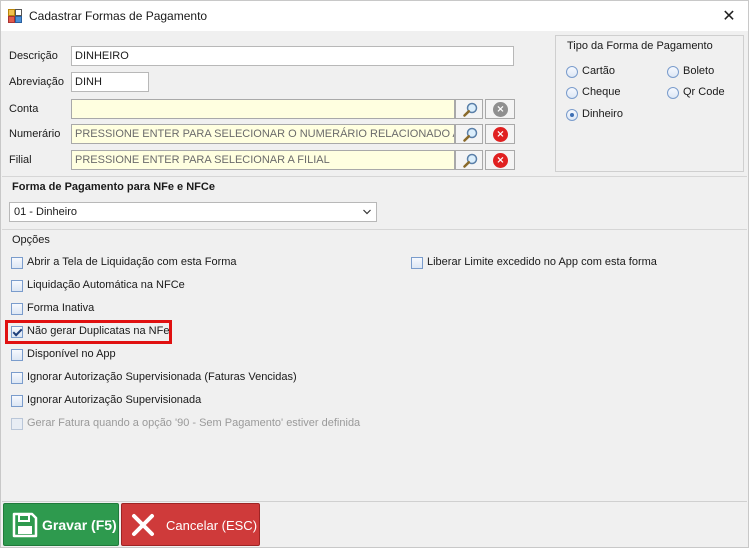  I want to click on numerario-clear-button: ×, so click(500, 134).